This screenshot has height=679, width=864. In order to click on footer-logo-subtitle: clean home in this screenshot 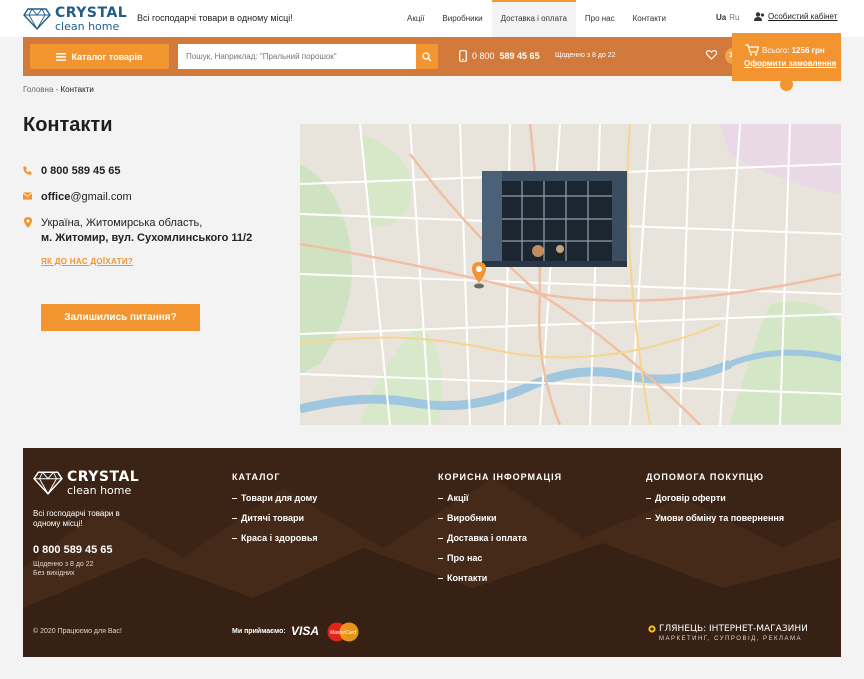, I will do `click(99, 490)`.